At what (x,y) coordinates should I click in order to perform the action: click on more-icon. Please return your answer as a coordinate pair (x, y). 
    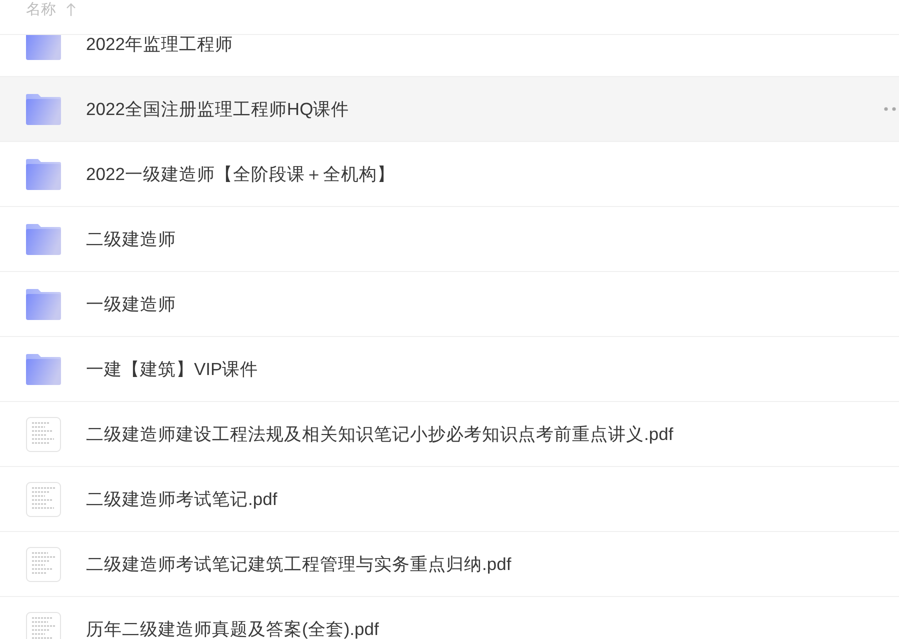
    Looking at the image, I should click on (890, 109).